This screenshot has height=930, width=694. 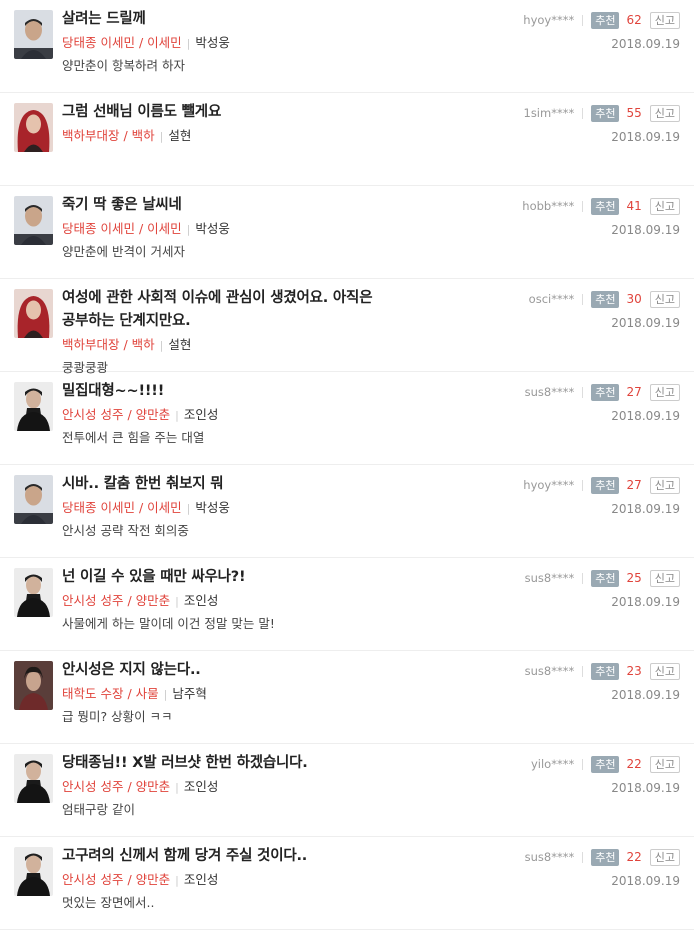 I want to click on user-id: 1sim****, so click(x=549, y=113).